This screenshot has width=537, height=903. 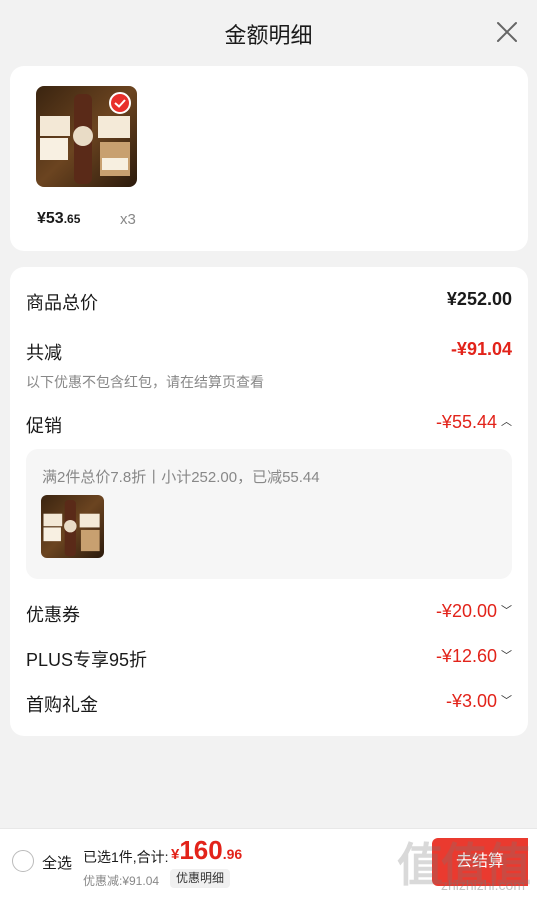 I want to click on promotion-detail-text: 满2件总价7.8折丨小计252.00，已减55.44, so click(x=181, y=477).